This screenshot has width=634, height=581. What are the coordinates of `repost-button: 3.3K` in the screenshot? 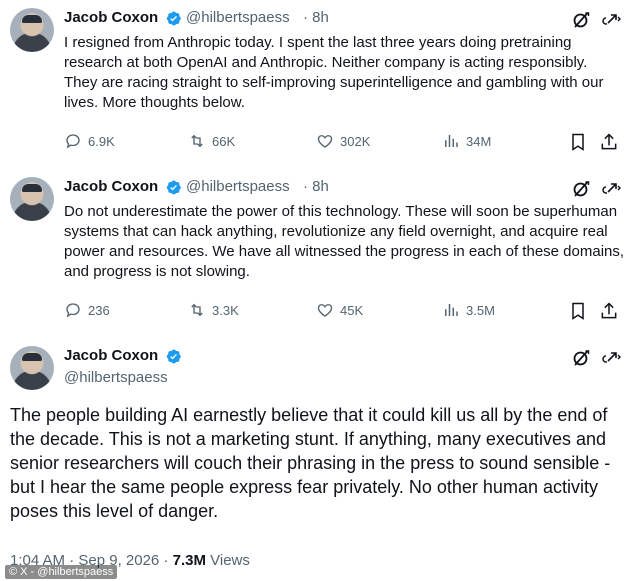 It's located at (213, 310).